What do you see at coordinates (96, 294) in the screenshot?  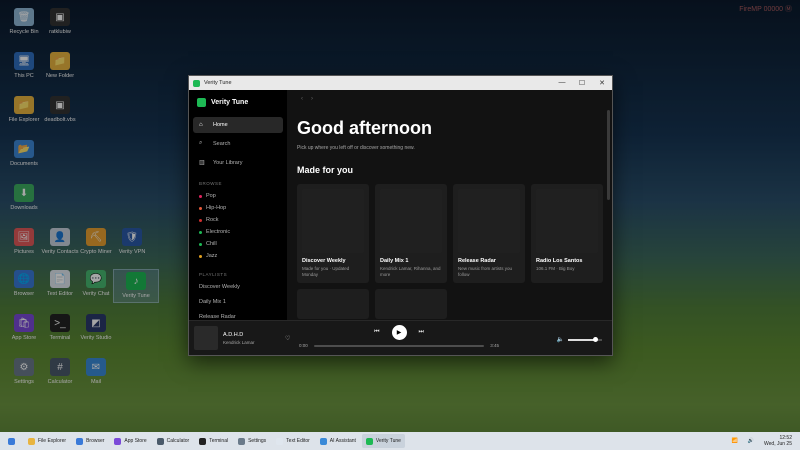 I see `desktop-icon-label: Verity Chat` at bounding box center [96, 294].